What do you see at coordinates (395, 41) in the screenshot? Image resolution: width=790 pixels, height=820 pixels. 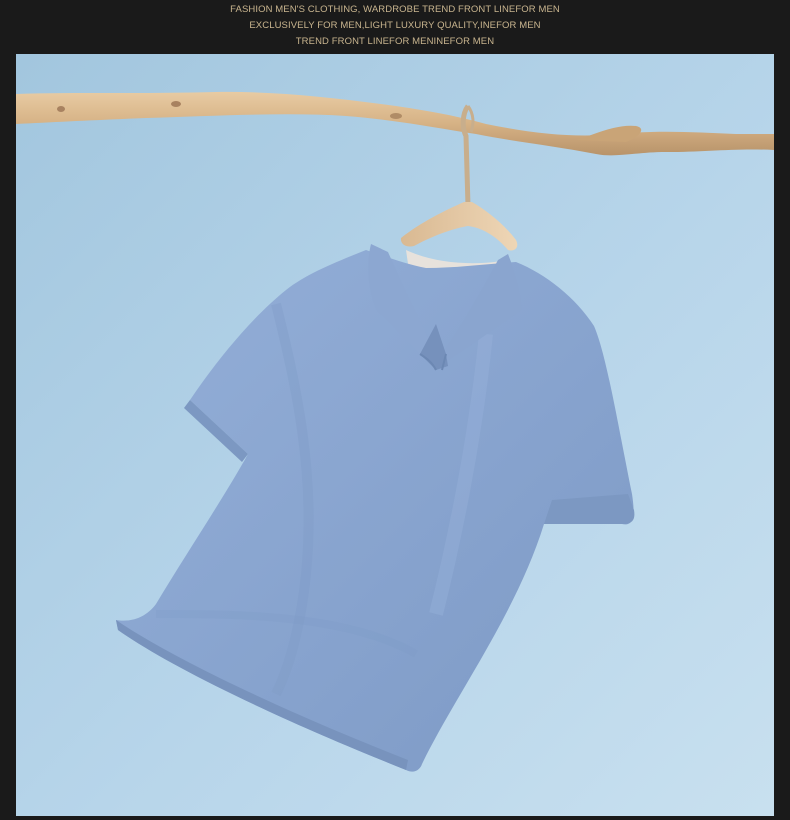 I see `header-line-3: TREND FRONT LINEFOR MENINEFOR MEN` at bounding box center [395, 41].